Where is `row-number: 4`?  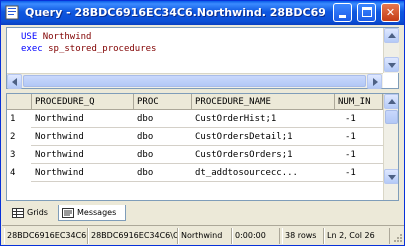
row-number: 4 is located at coordinates (19, 173).